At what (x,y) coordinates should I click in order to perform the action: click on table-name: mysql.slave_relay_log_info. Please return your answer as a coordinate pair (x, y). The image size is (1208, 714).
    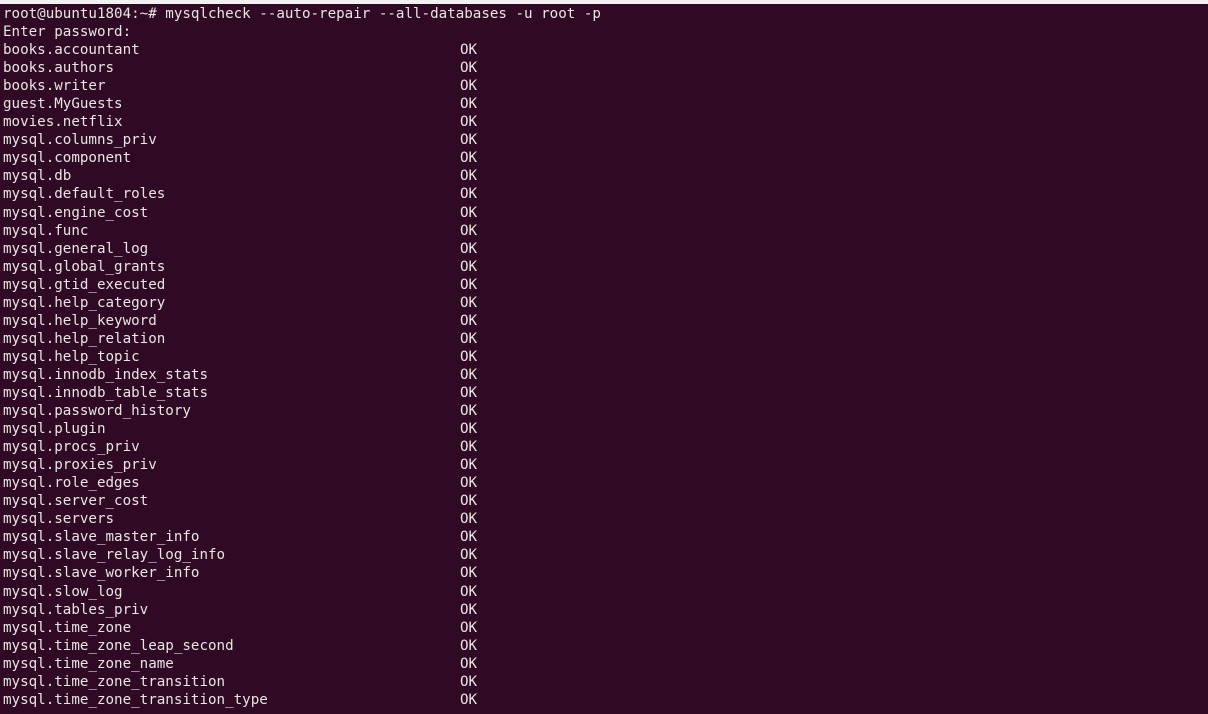
    Looking at the image, I should click on (114, 555).